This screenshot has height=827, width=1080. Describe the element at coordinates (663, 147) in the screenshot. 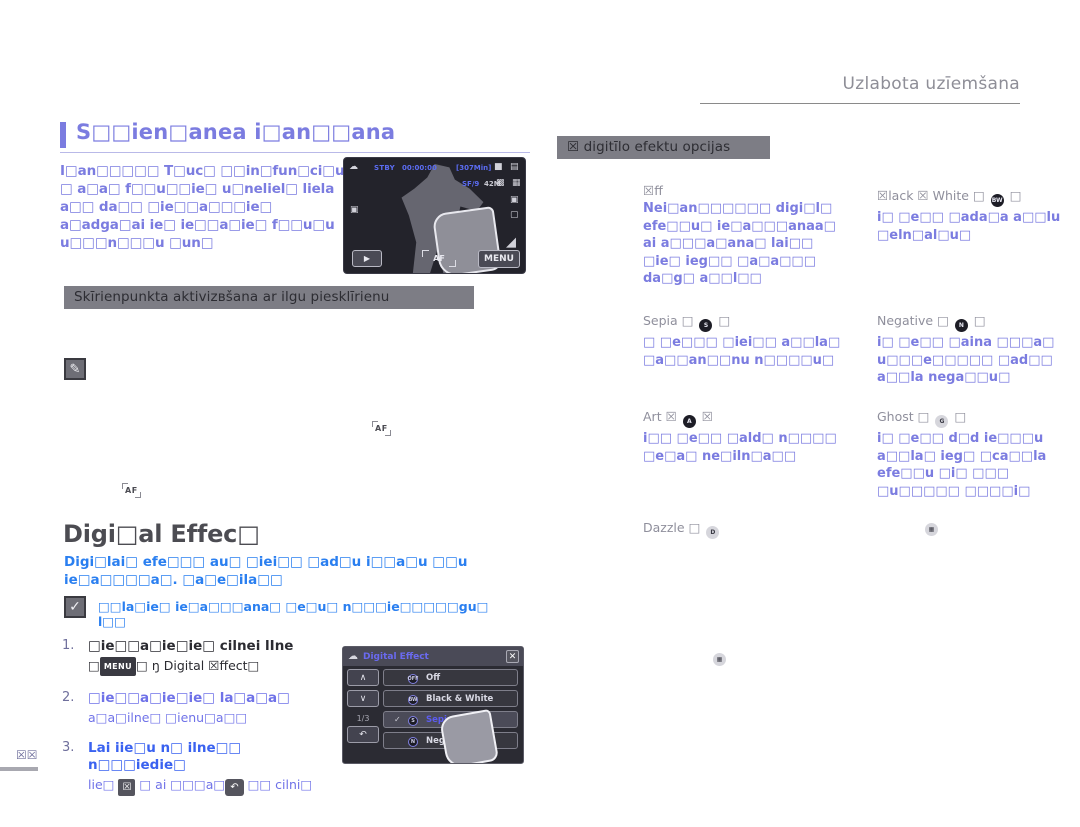

I see `banner-digital-effect-options: ☒ digitīlo efektu opcijas` at that location.